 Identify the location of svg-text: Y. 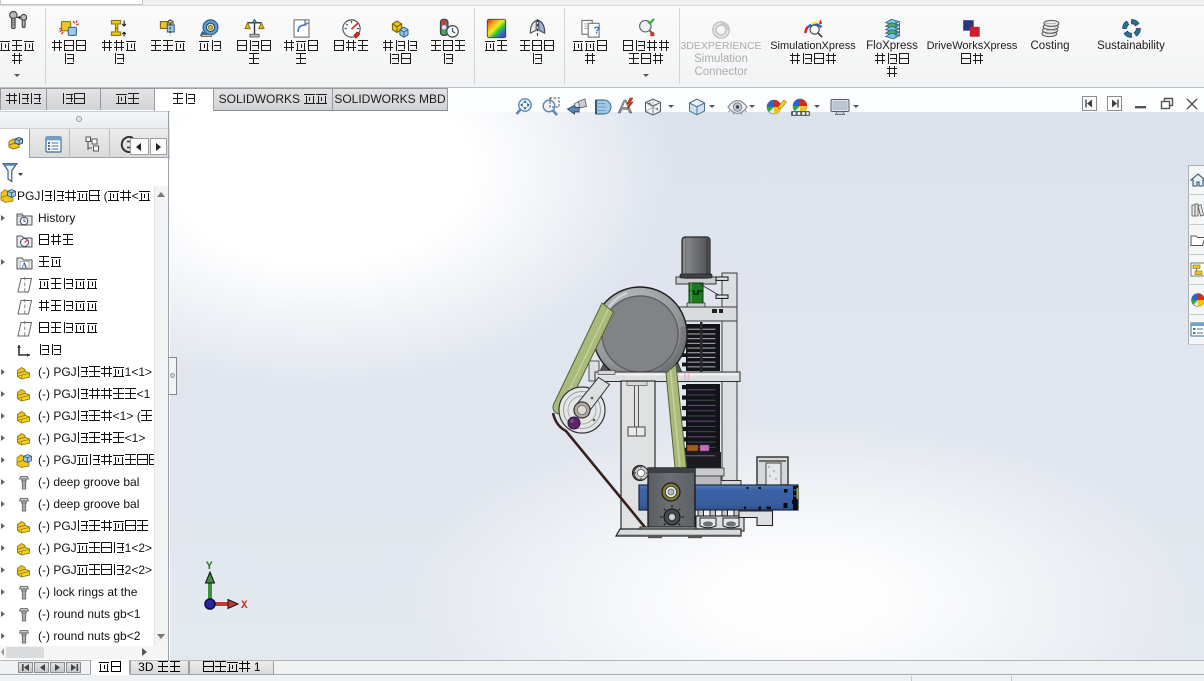
(209, 567).